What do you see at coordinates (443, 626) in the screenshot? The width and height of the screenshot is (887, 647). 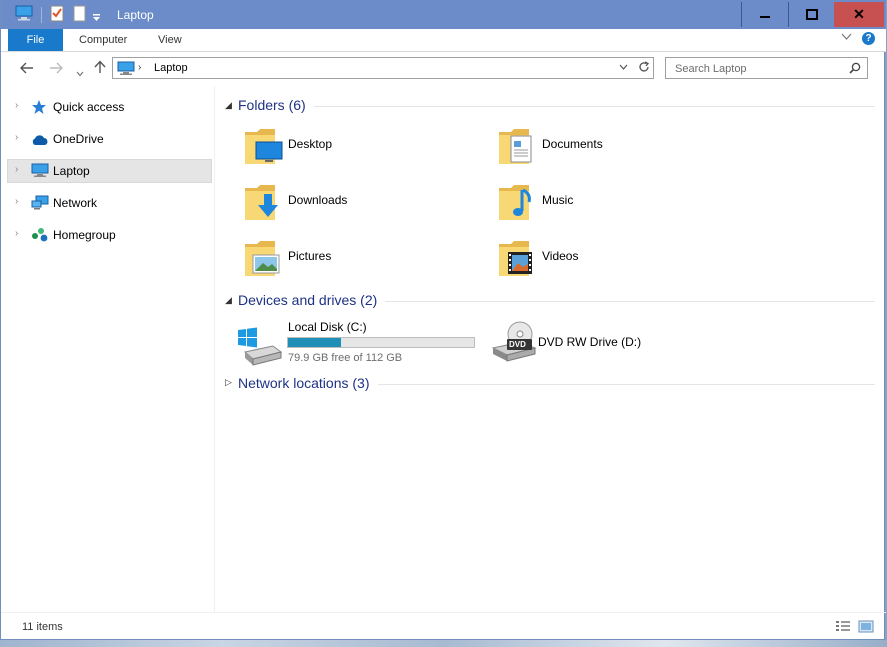 I see `status-bar: 11 items` at bounding box center [443, 626].